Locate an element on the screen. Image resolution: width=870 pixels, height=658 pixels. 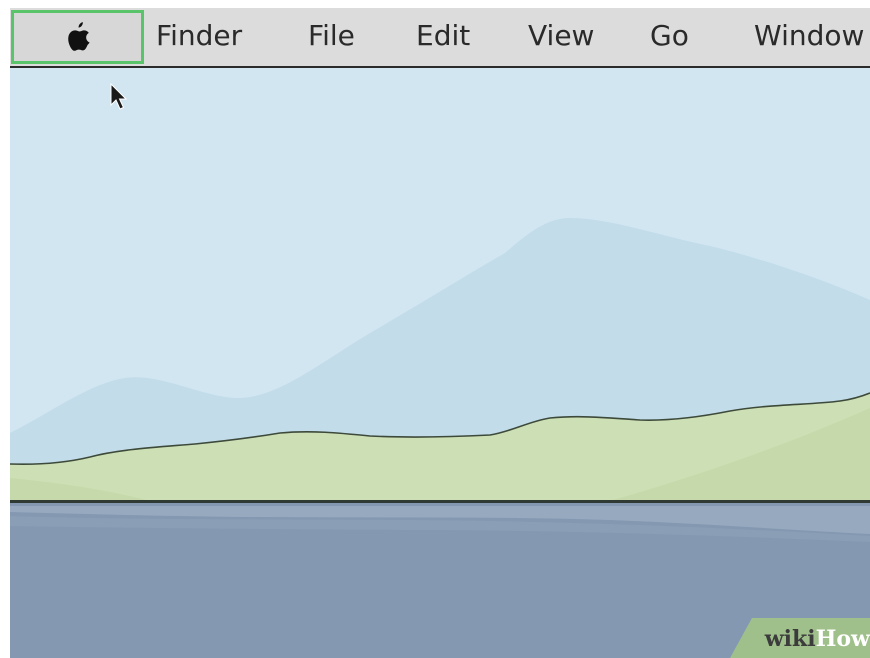
menu-go: Go is located at coordinates (669, 37).